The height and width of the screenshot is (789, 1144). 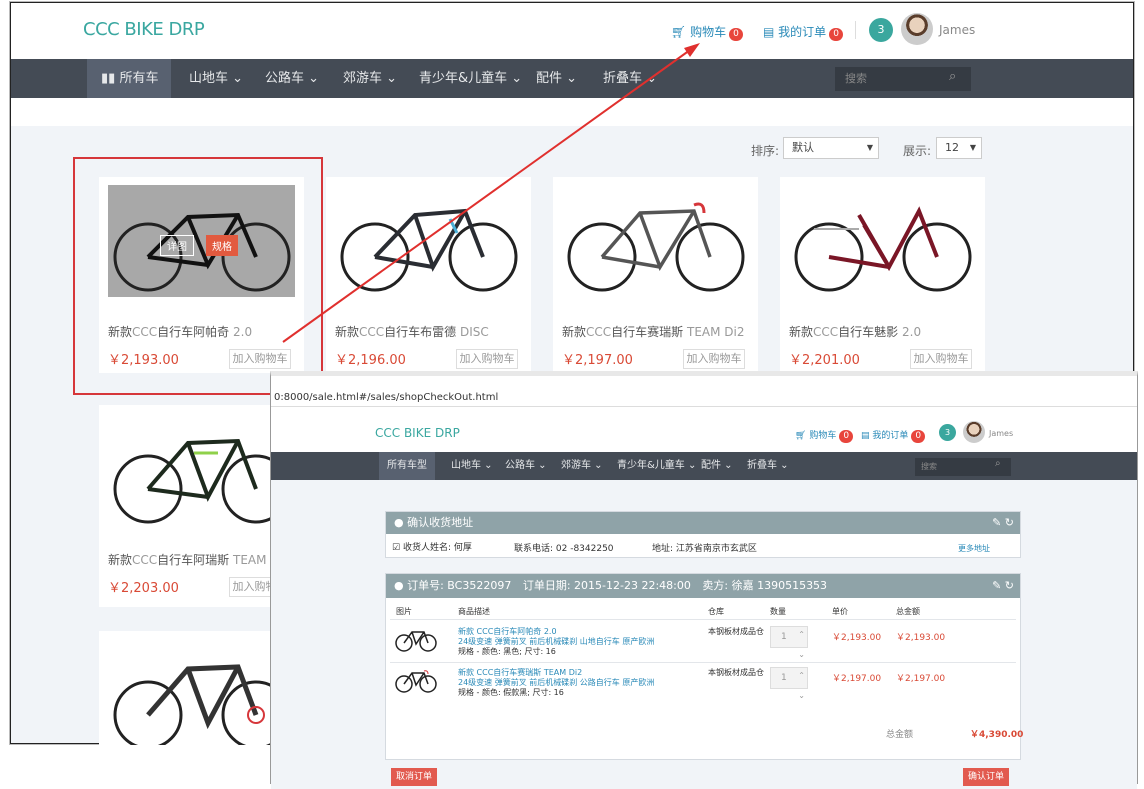 I want to click on grand-total-value: ￥4,390.00, so click(x=997, y=735).